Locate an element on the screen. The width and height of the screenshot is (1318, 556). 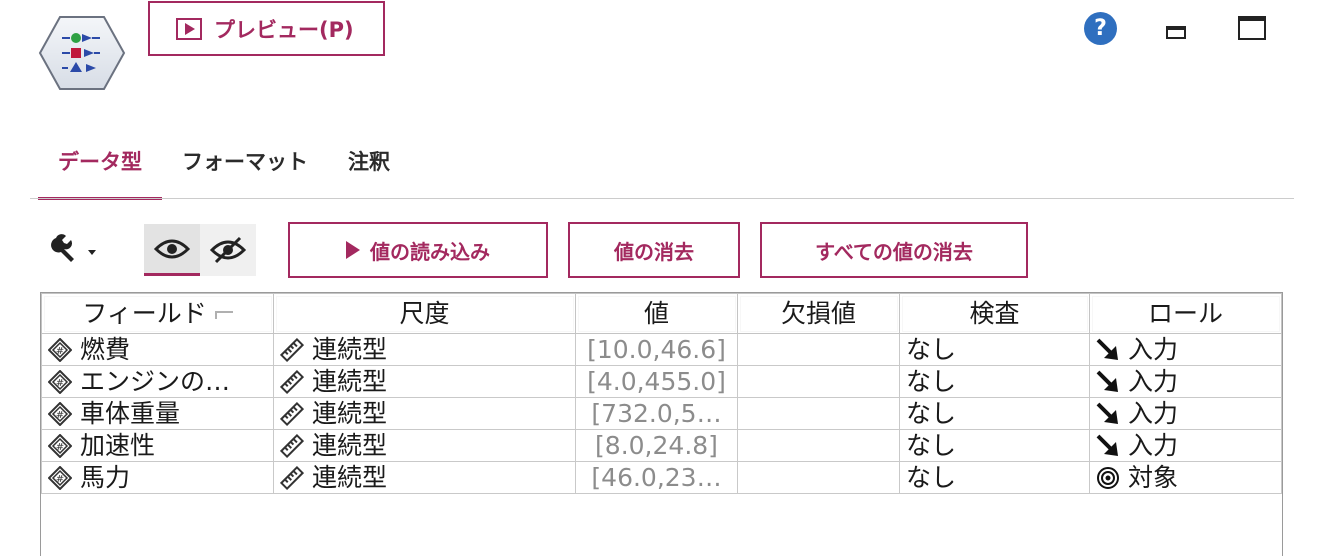
eye-icon is located at coordinates (172, 248).